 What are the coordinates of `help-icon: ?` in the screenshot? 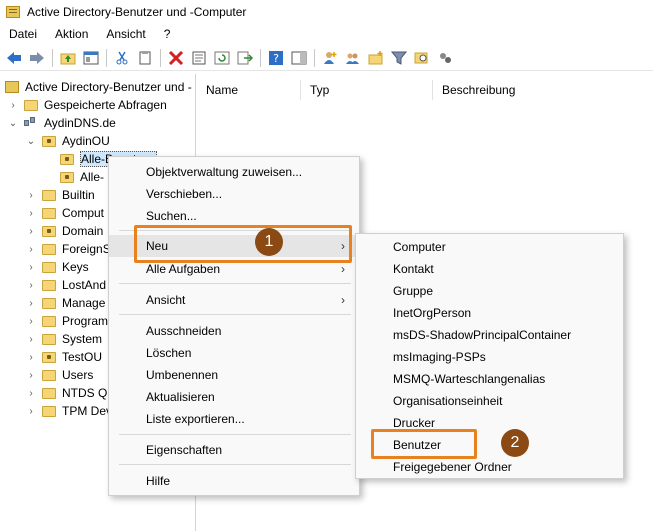 It's located at (276, 58).